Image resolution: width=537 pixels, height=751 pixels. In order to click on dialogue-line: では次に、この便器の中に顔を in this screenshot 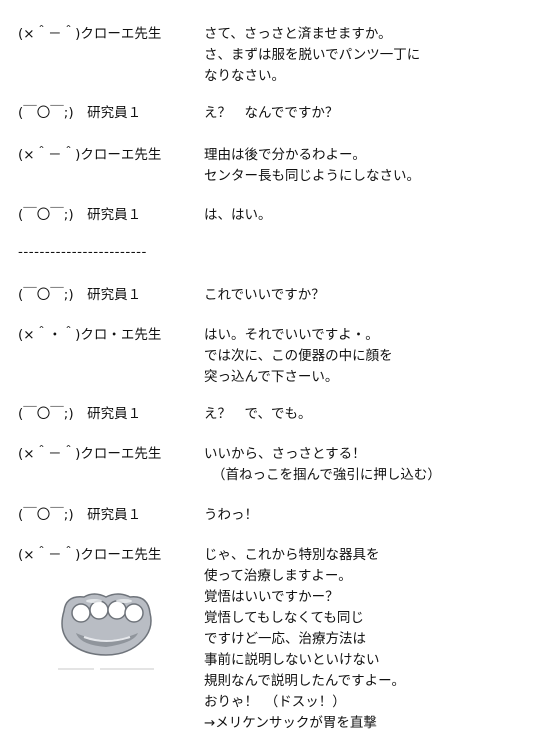, I will do `click(298, 356)`.